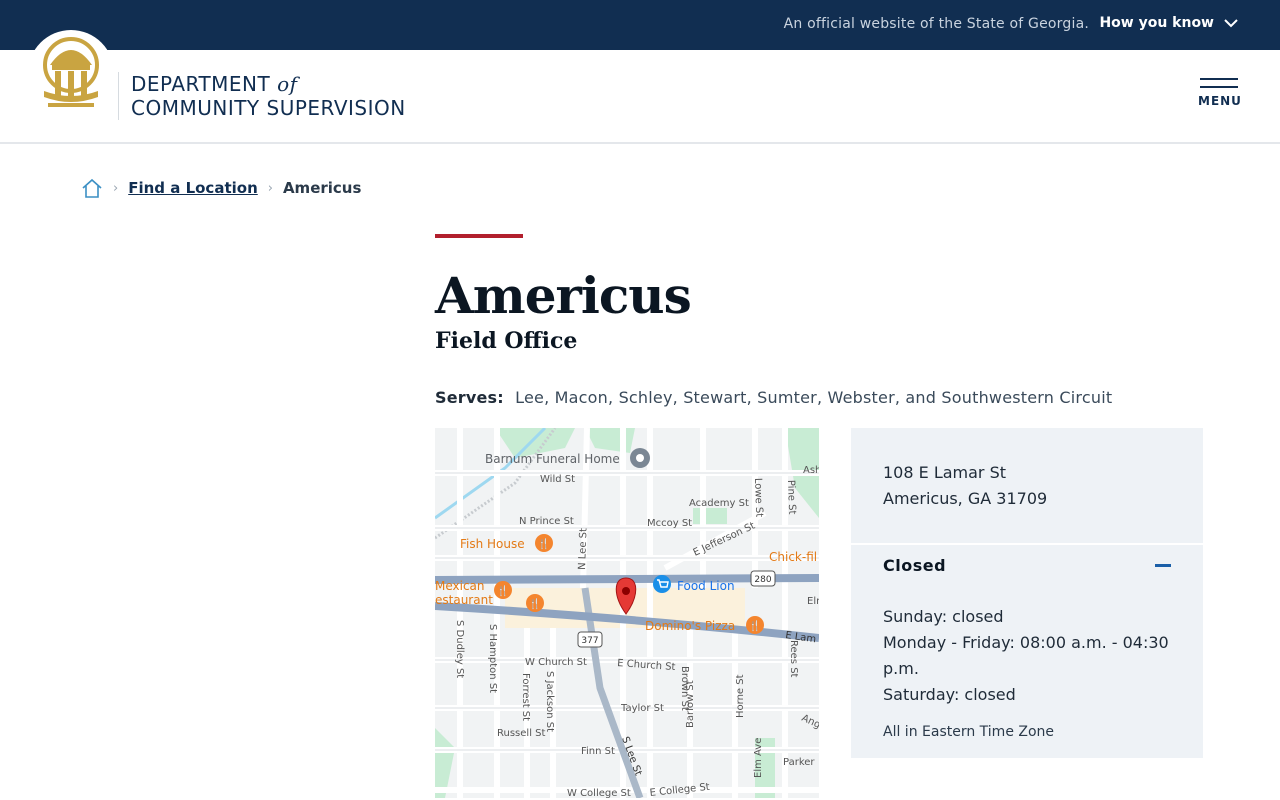 The height and width of the screenshot is (800, 1280). I want to click on route-280-label: 280, so click(762, 580).